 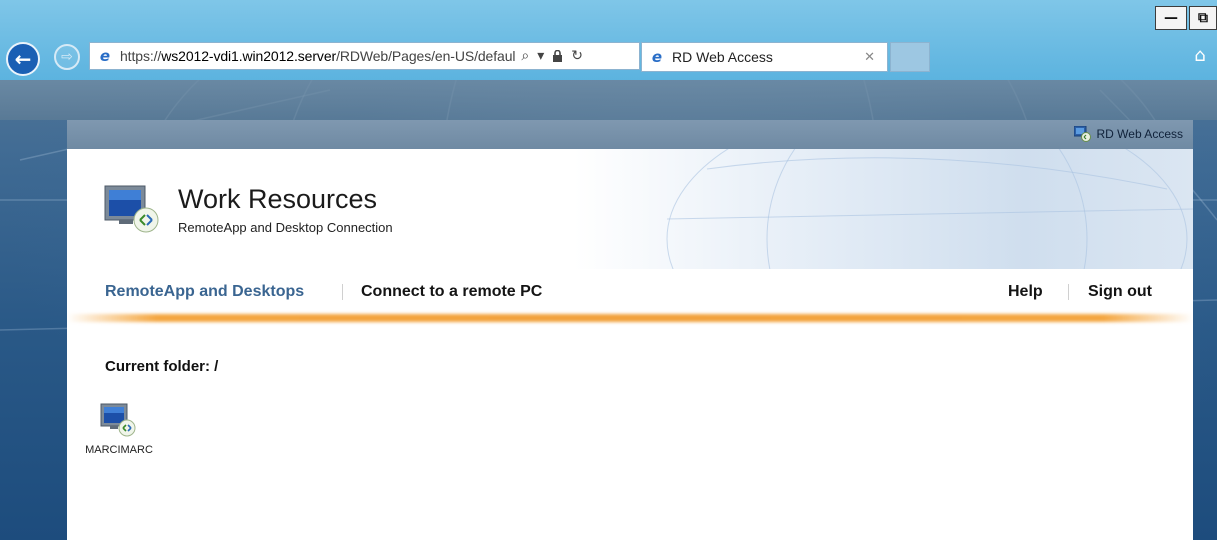 I want to click on nav-sign-out: Sign out, so click(x=1120, y=292).